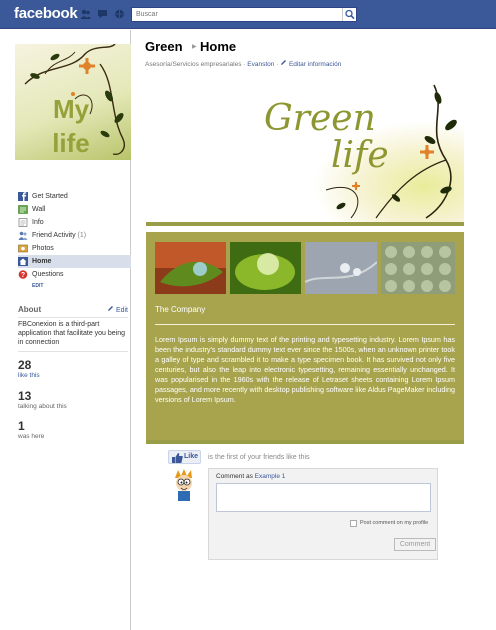 The image size is (496, 630). Describe the element at coordinates (260, 64) in the screenshot. I see `page-location: Evanston` at that location.